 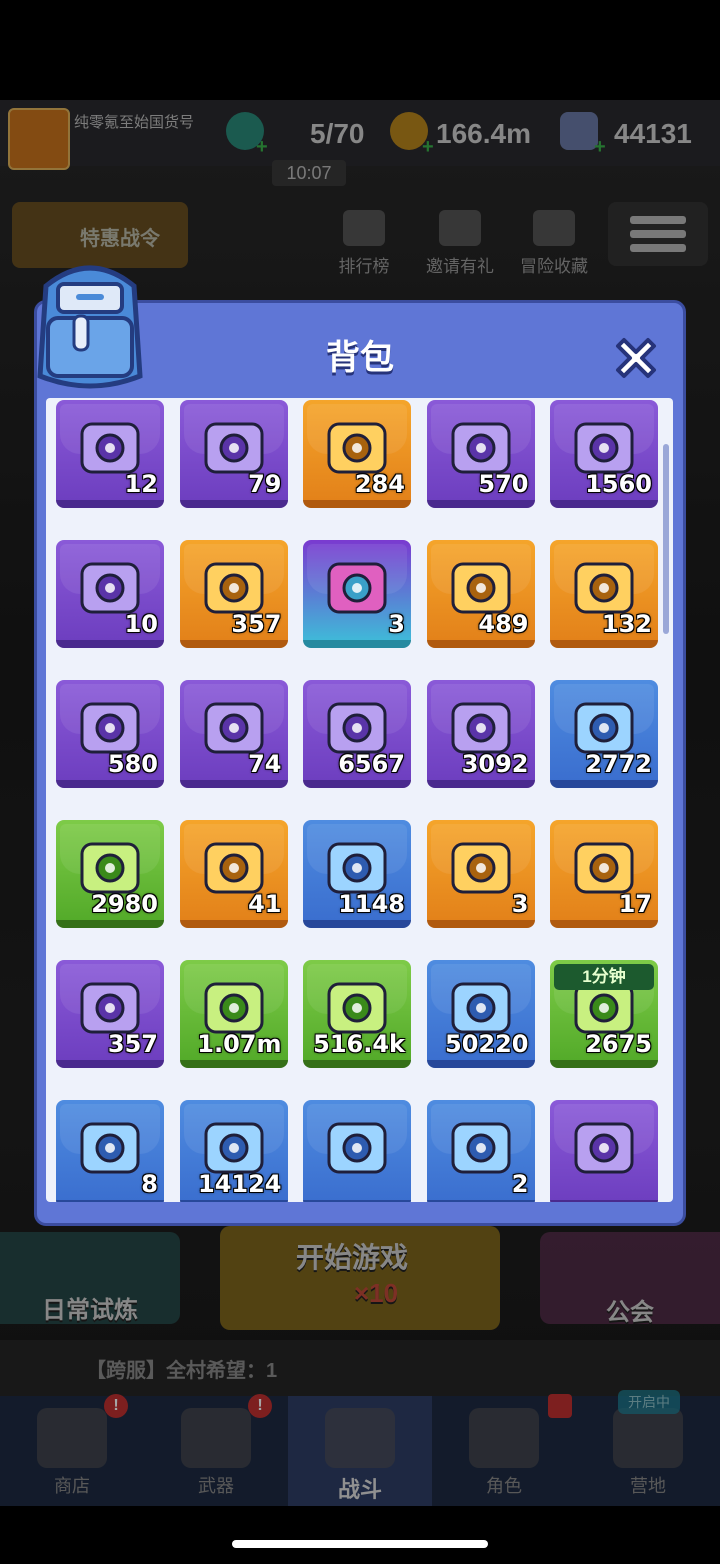 I want to click on item-count: 17, so click(x=635, y=904).